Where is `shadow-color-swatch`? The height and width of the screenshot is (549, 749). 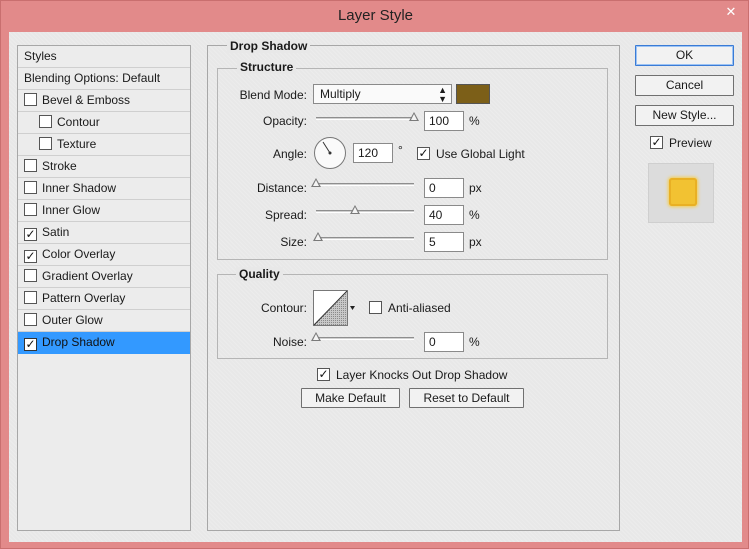 shadow-color-swatch is located at coordinates (473, 94).